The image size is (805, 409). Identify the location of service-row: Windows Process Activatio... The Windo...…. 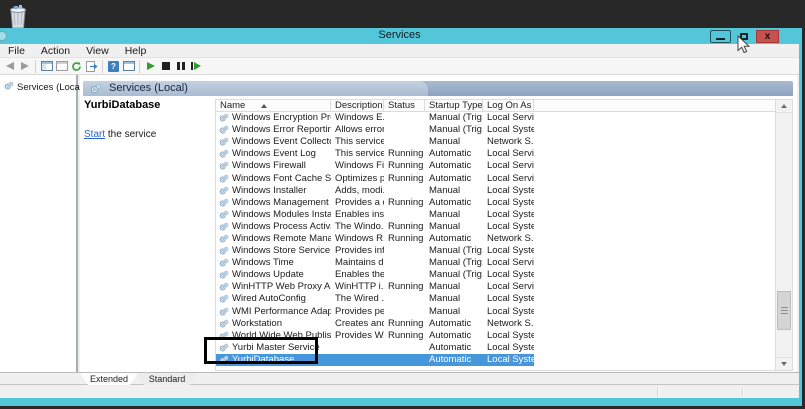
(375, 227).